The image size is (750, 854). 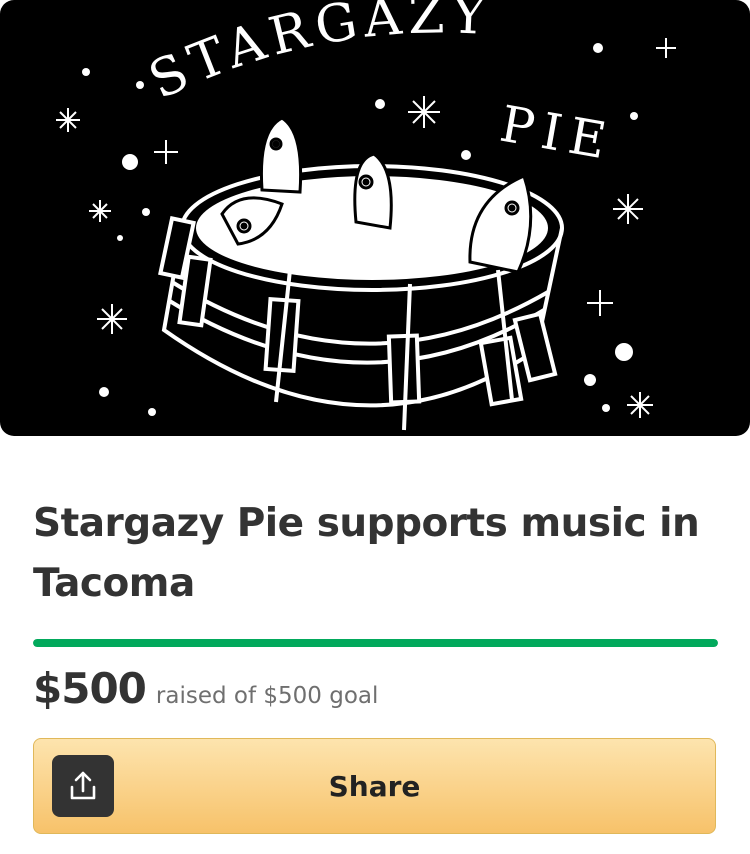 I want to click on funding-progress-bar, so click(x=375, y=643).